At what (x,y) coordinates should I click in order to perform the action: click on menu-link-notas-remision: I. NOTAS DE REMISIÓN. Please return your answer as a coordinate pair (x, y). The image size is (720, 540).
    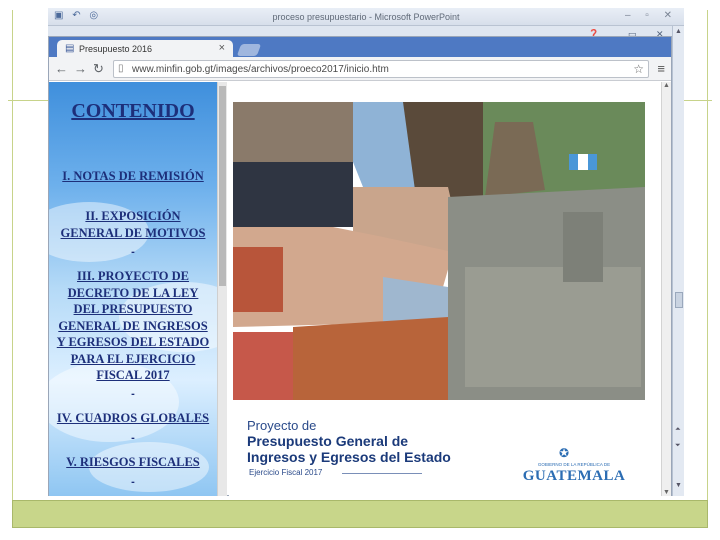
    Looking at the image, I should click on (133, 176).